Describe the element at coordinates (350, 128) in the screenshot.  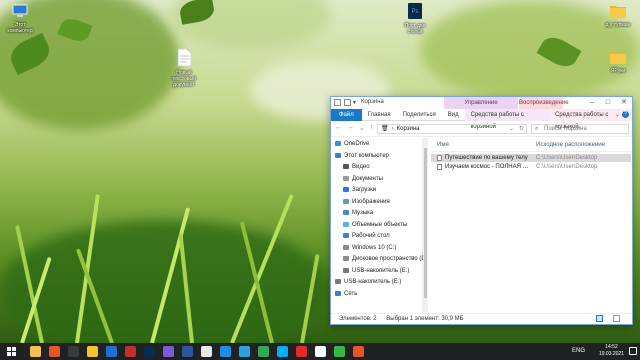
I see `forward-icon: →` at that location.